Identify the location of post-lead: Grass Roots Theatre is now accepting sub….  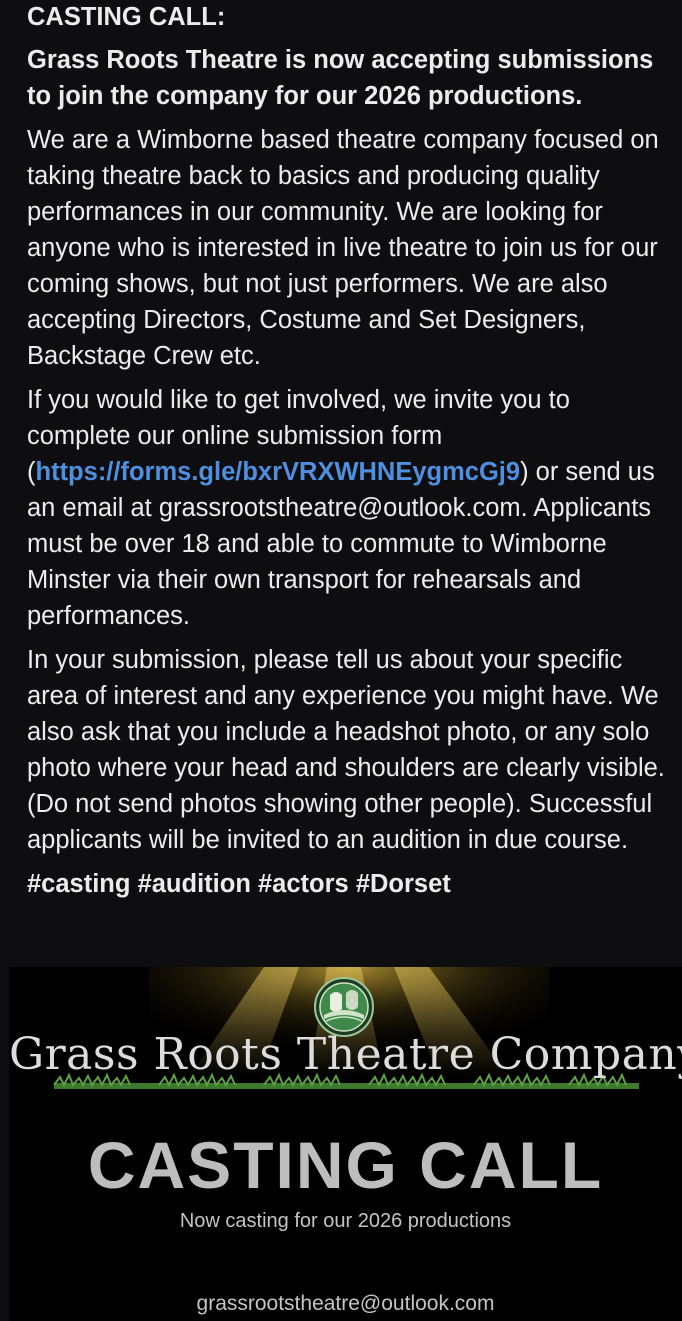
(340, 78).